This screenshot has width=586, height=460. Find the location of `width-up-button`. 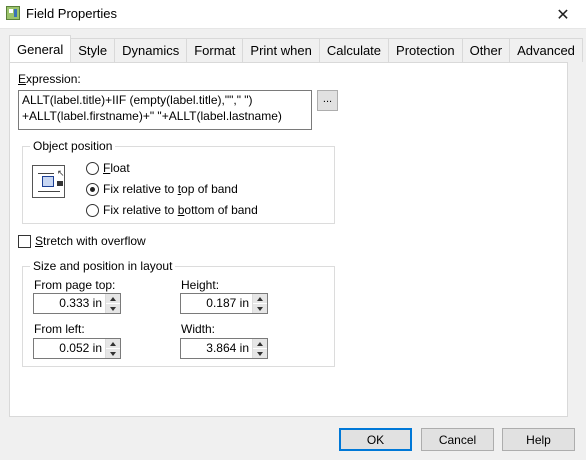

width-up-button is located at coordinates (260, 344).